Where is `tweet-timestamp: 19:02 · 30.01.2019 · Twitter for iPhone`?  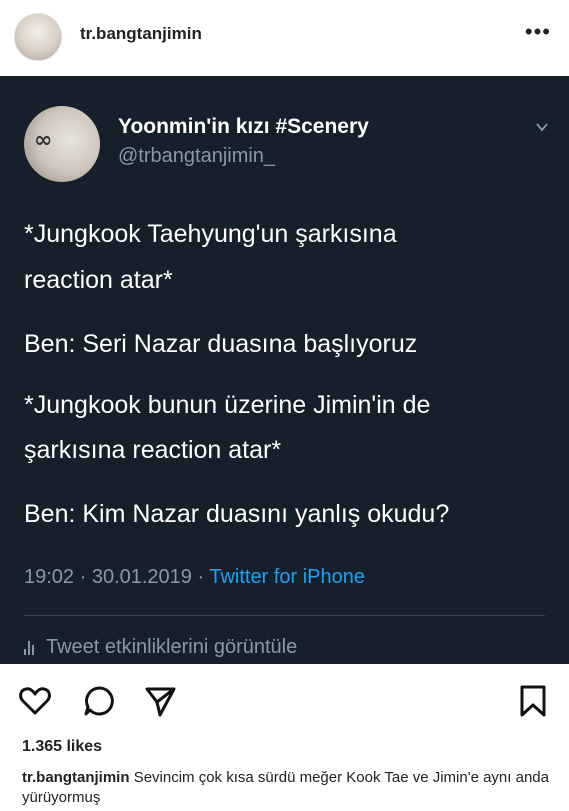 tweet-timestamp: 19:02 · 30.01.2019 · Twitter for iPhone is located at coordinates (194, 577).